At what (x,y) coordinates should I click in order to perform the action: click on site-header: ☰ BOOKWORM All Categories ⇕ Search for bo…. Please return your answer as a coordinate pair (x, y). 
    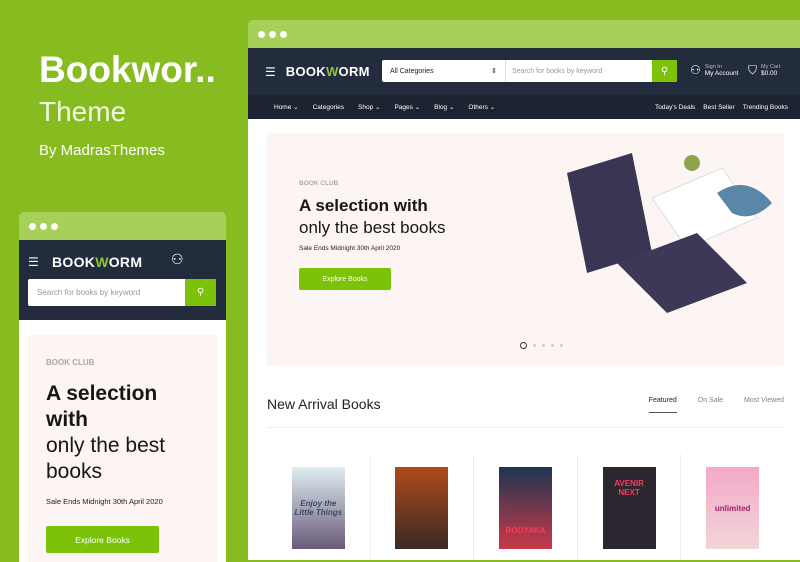
    Looking at the image, I should click on (524, 71).